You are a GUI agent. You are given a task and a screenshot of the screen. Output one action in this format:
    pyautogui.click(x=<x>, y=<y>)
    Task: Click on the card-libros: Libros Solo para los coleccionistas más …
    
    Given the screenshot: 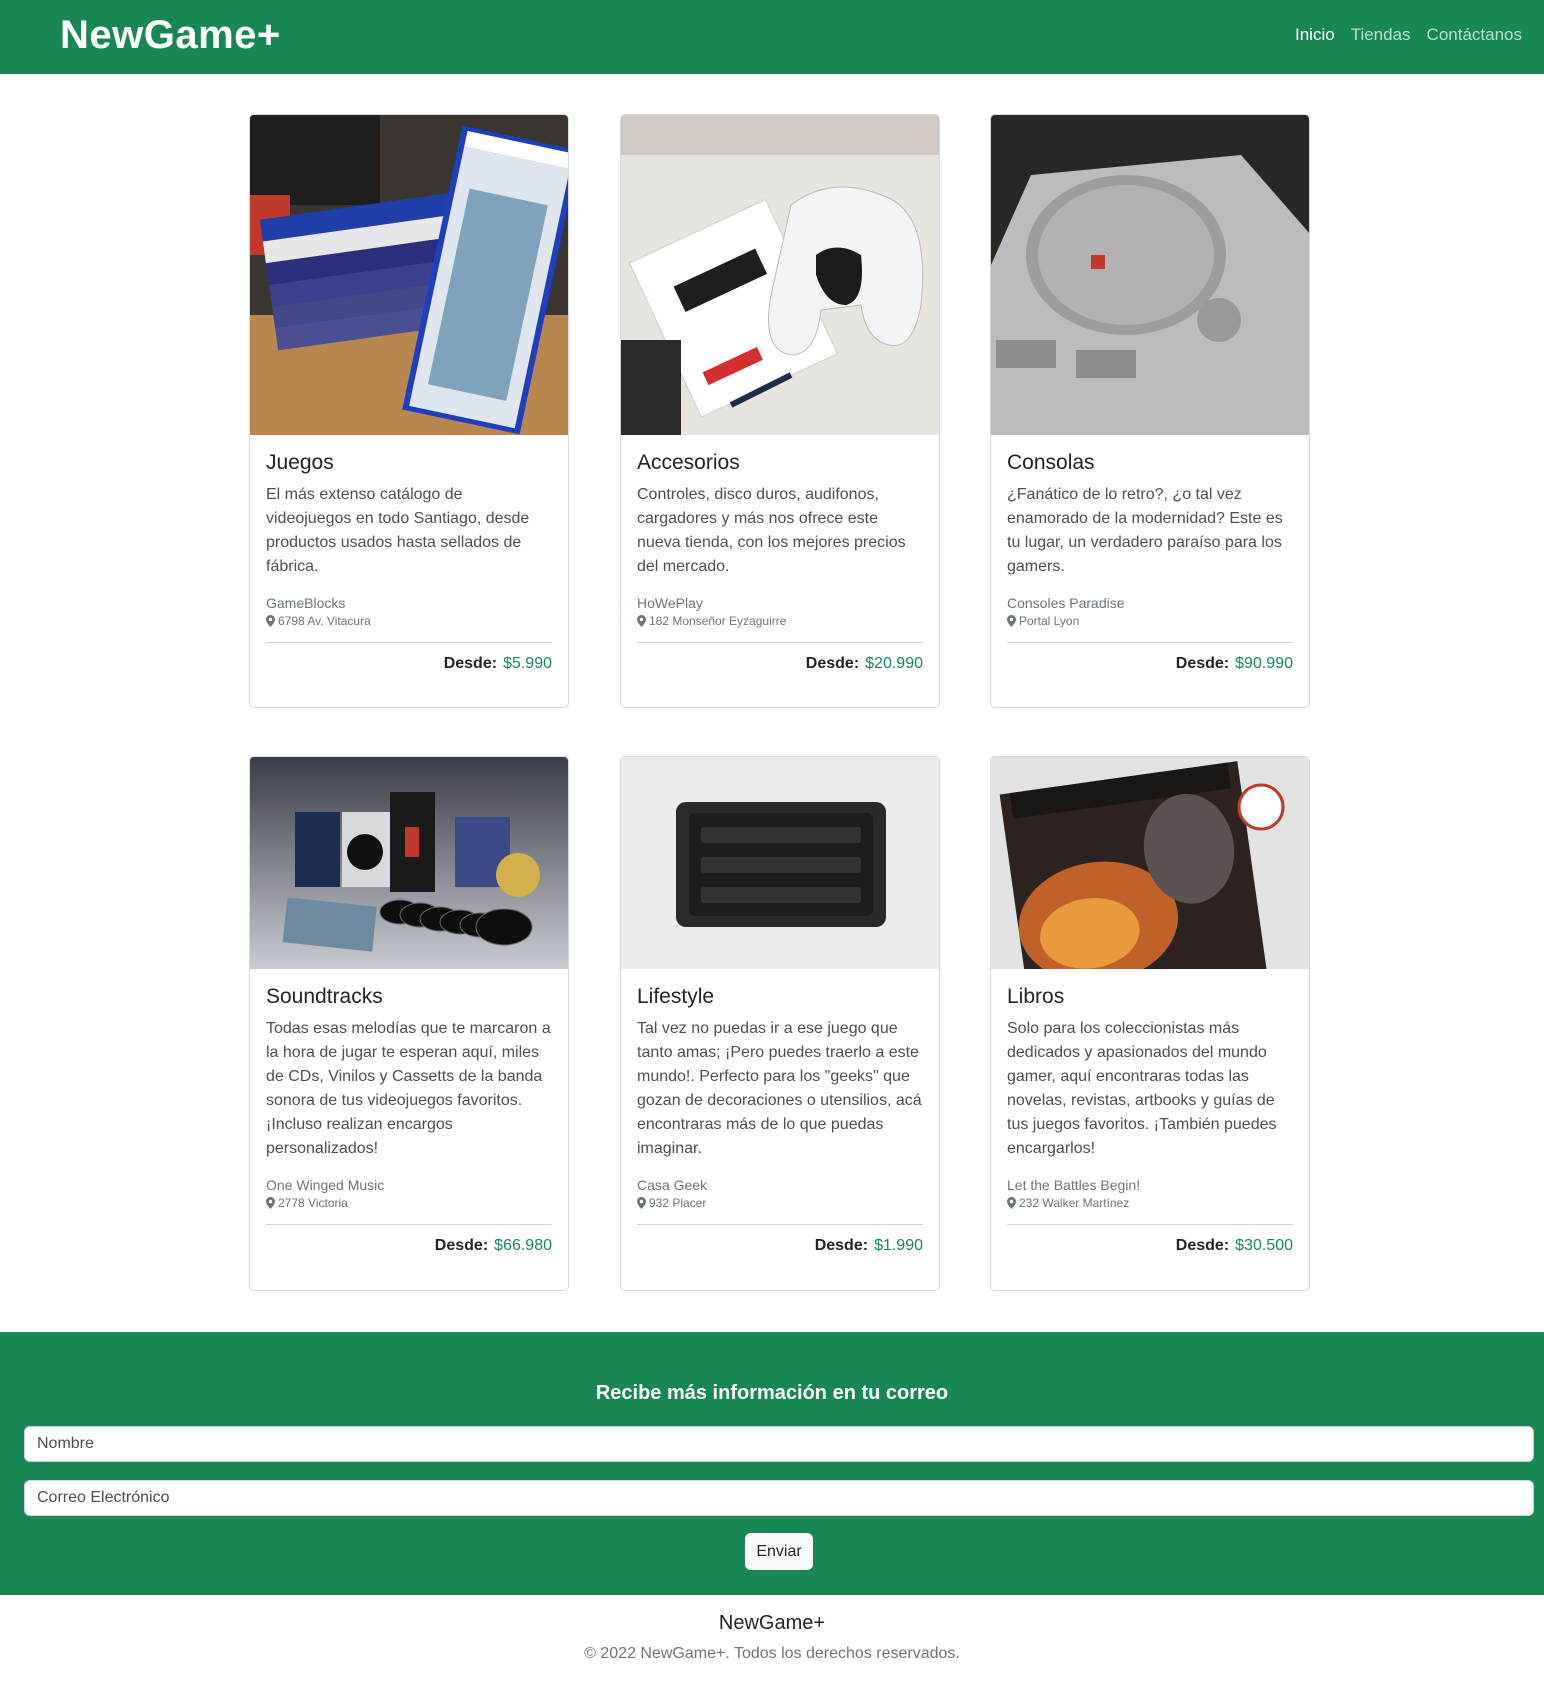 What is the action you would take?
    pyautogui.click(x=1150, y=1023)
    